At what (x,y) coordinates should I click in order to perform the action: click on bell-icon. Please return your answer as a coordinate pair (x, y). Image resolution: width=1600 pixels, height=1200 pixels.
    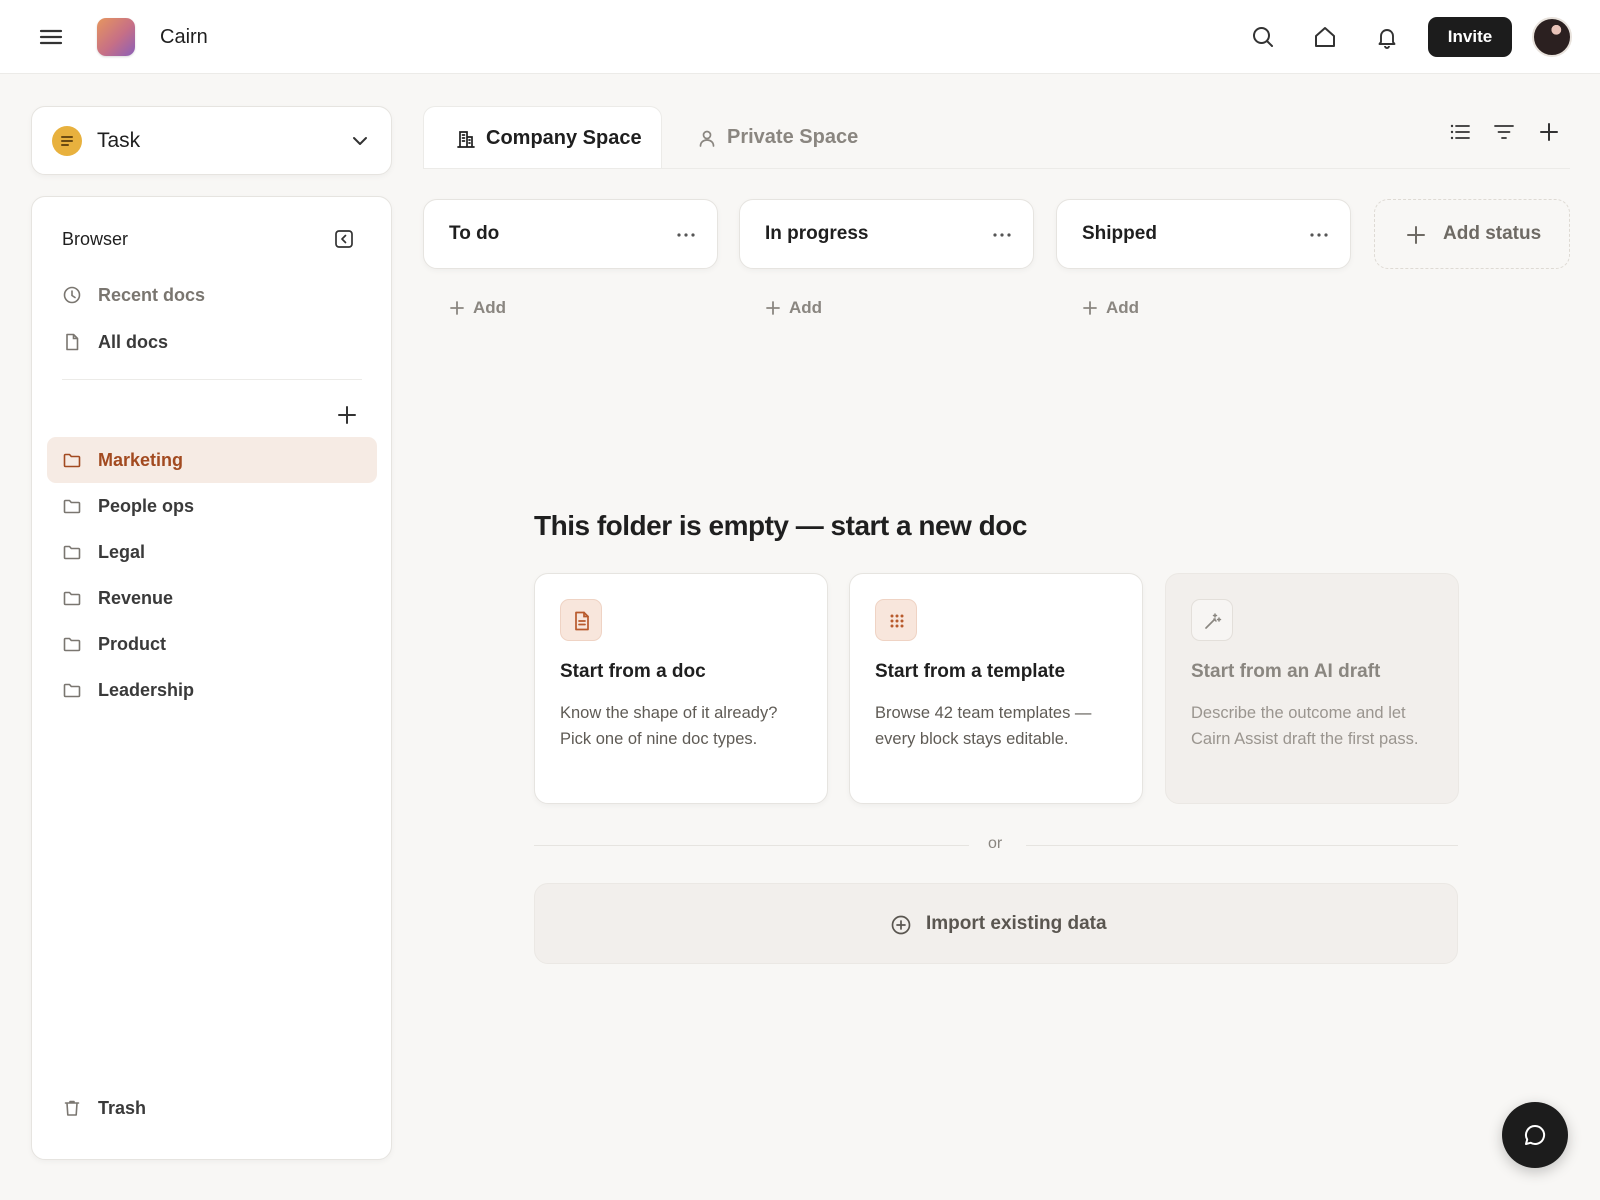
    Looking at the image, I should click on (1387, 37).